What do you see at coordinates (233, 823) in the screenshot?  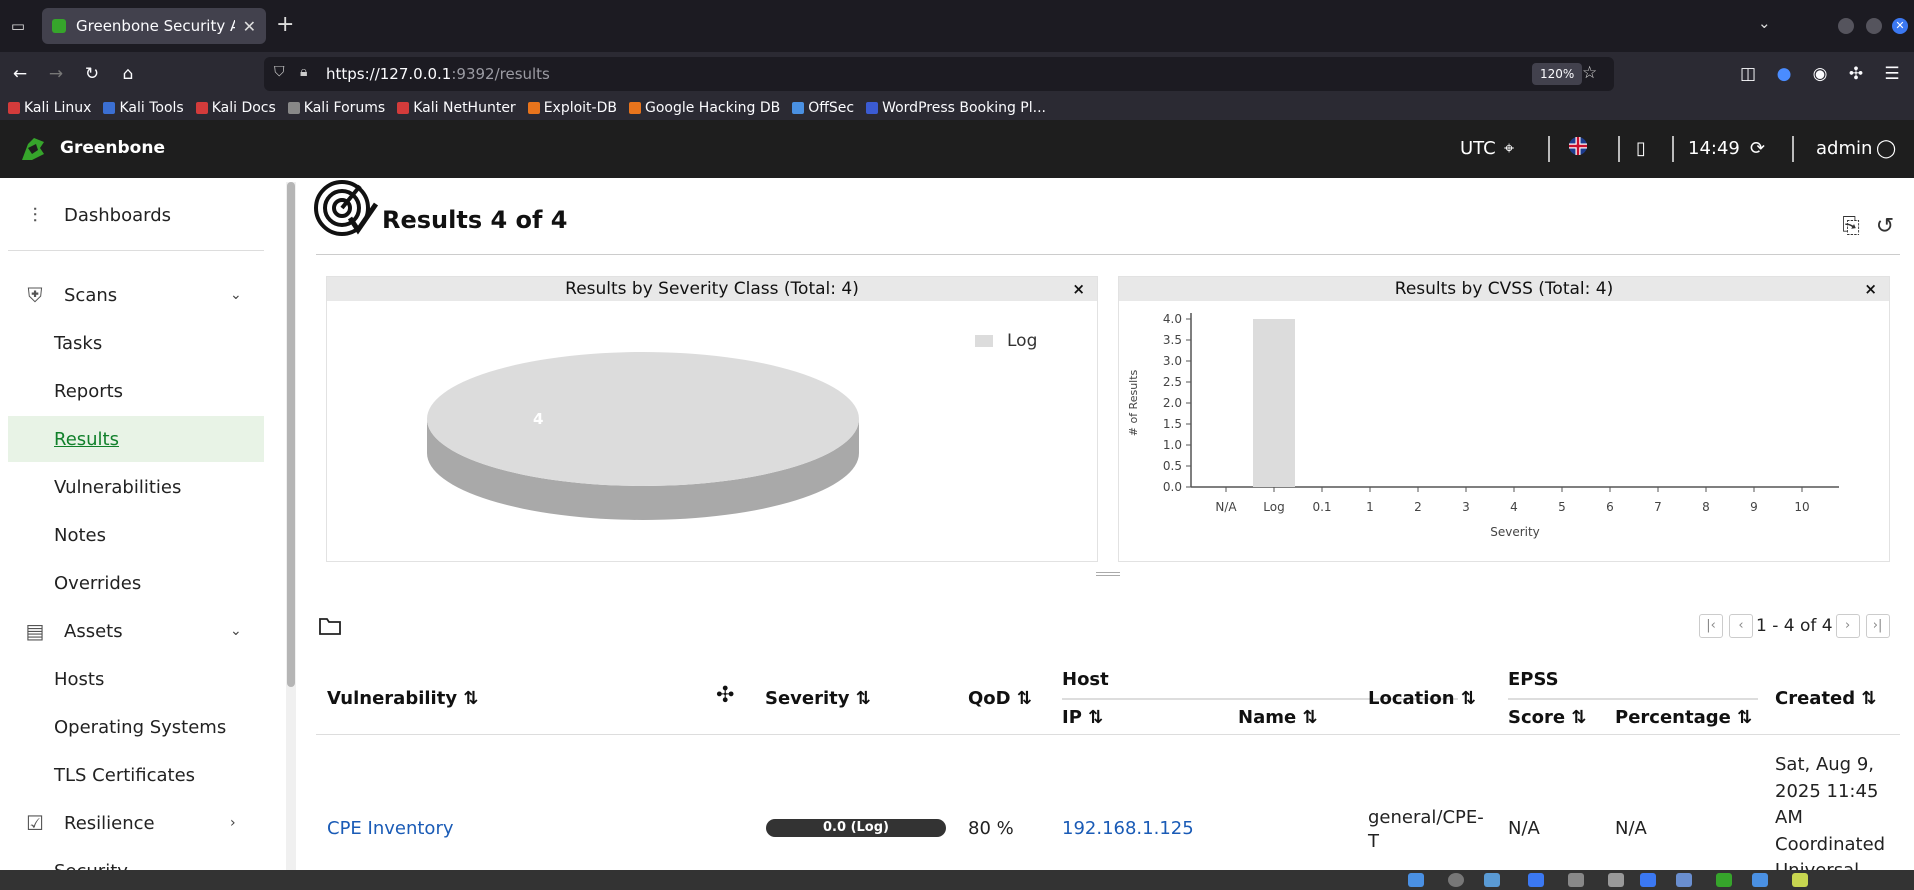 I see `chevron-right-icon: ›` at bounding box center [233, 823].